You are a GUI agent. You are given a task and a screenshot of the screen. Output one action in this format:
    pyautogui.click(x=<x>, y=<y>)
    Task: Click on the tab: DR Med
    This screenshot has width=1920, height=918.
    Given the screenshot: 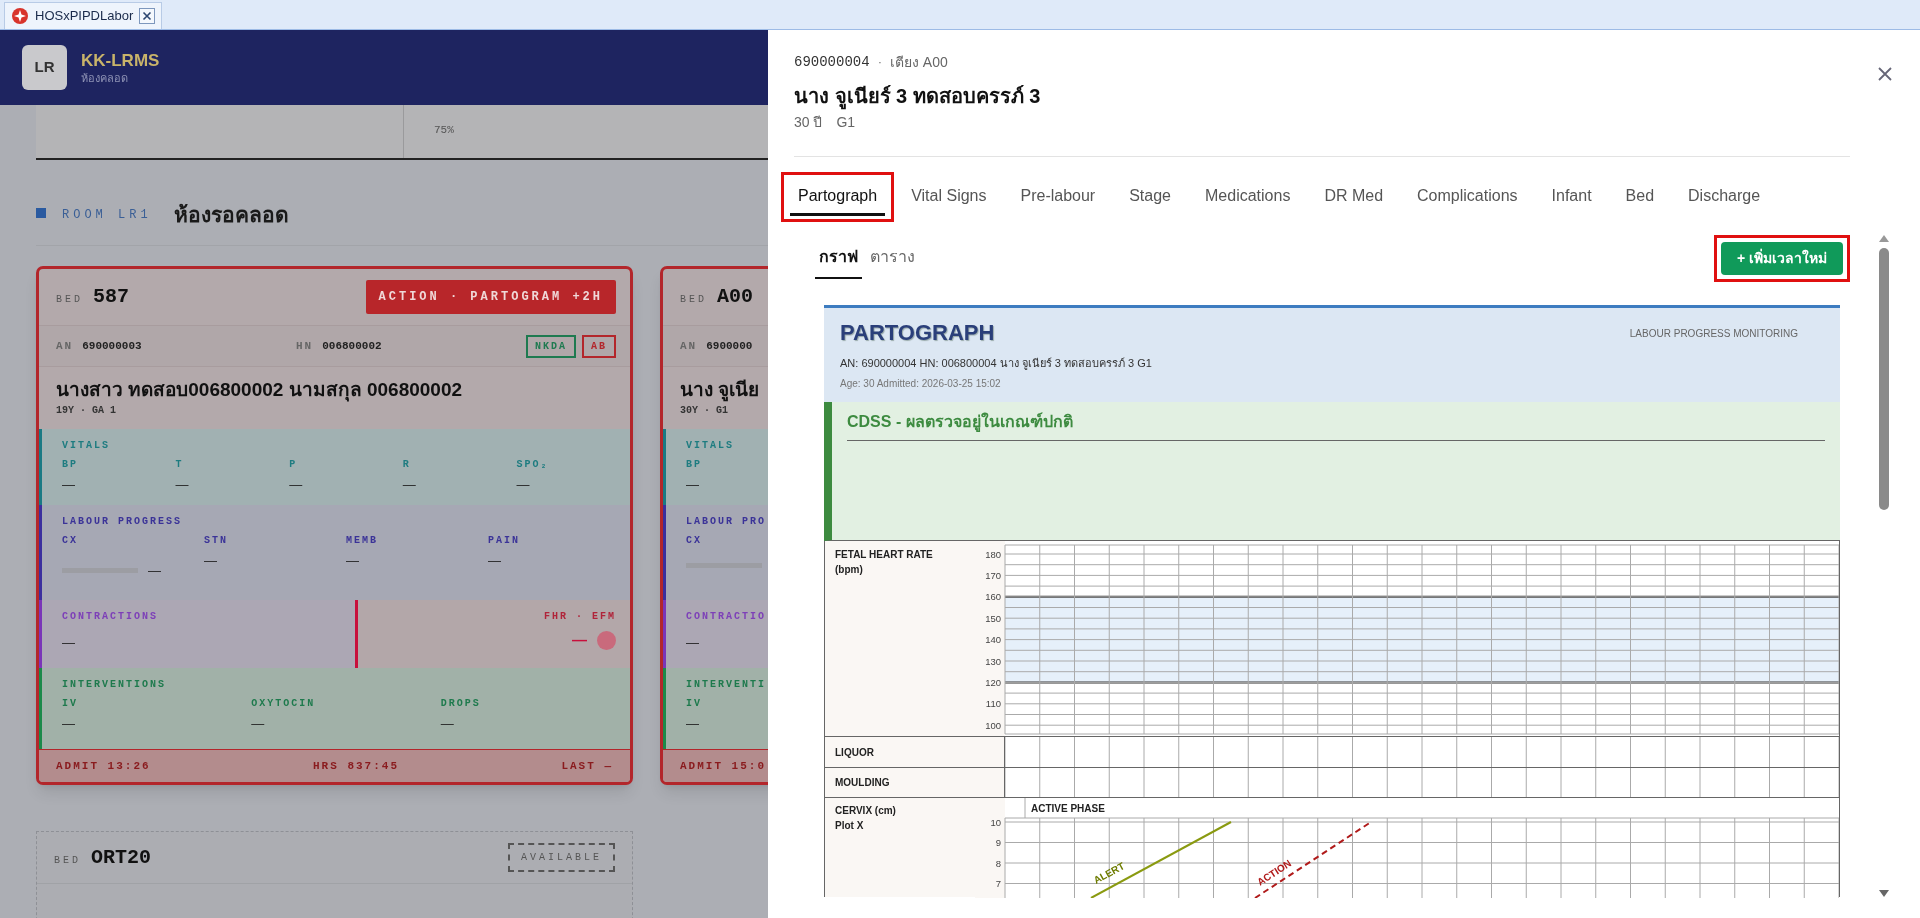 What is the action you would take?
    pyautogui.click(x=1354, y=197)
    